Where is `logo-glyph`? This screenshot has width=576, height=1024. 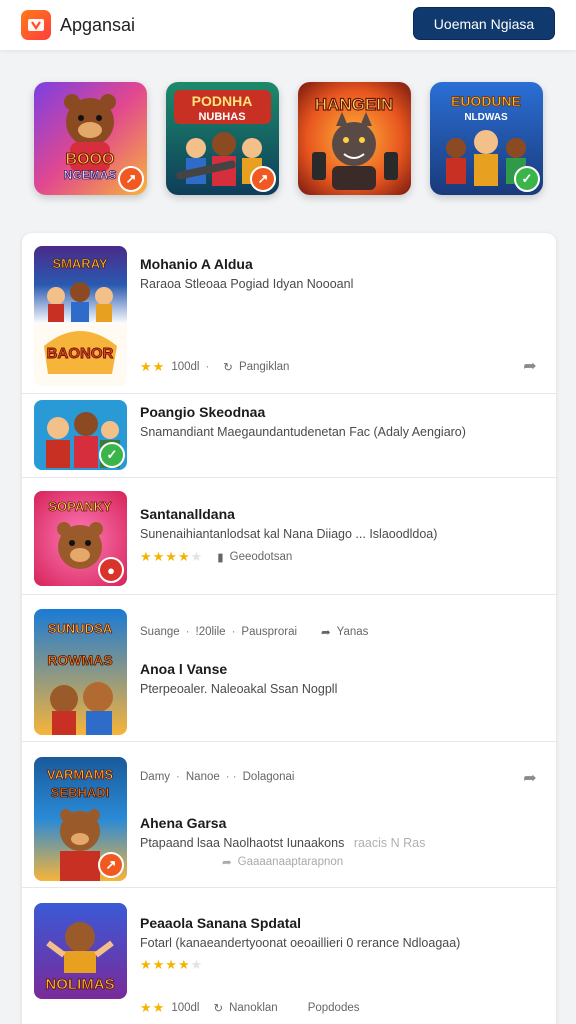 logo-glyph is located at coordinates (36, 25).